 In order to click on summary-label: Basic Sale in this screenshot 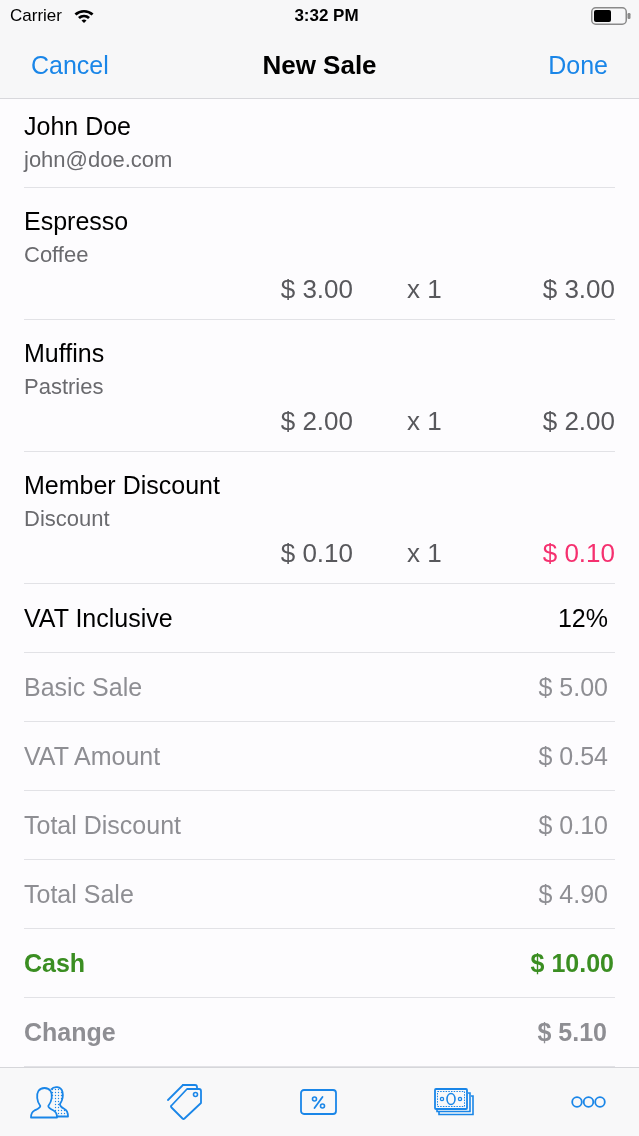, I will do `click(83, 687)`.